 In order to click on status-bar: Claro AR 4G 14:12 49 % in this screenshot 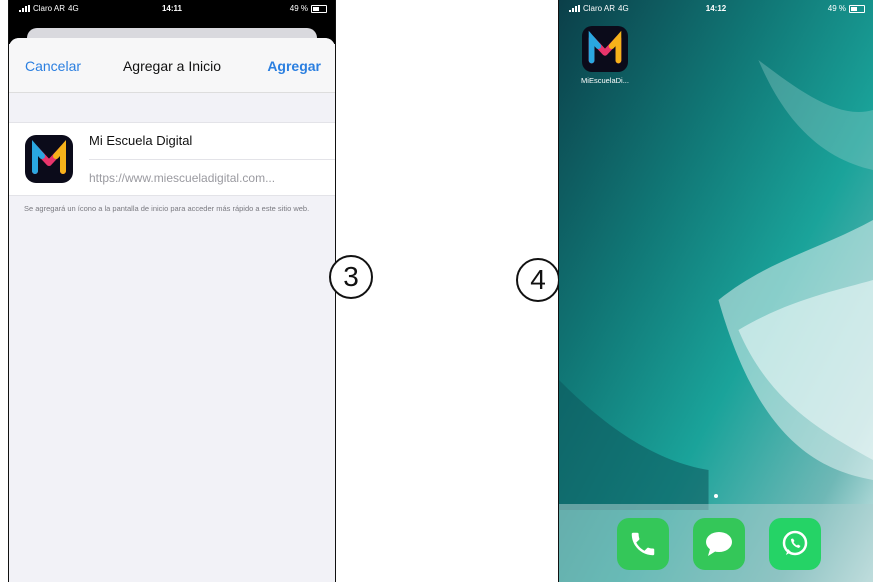, I will do `click(716, 8)`.